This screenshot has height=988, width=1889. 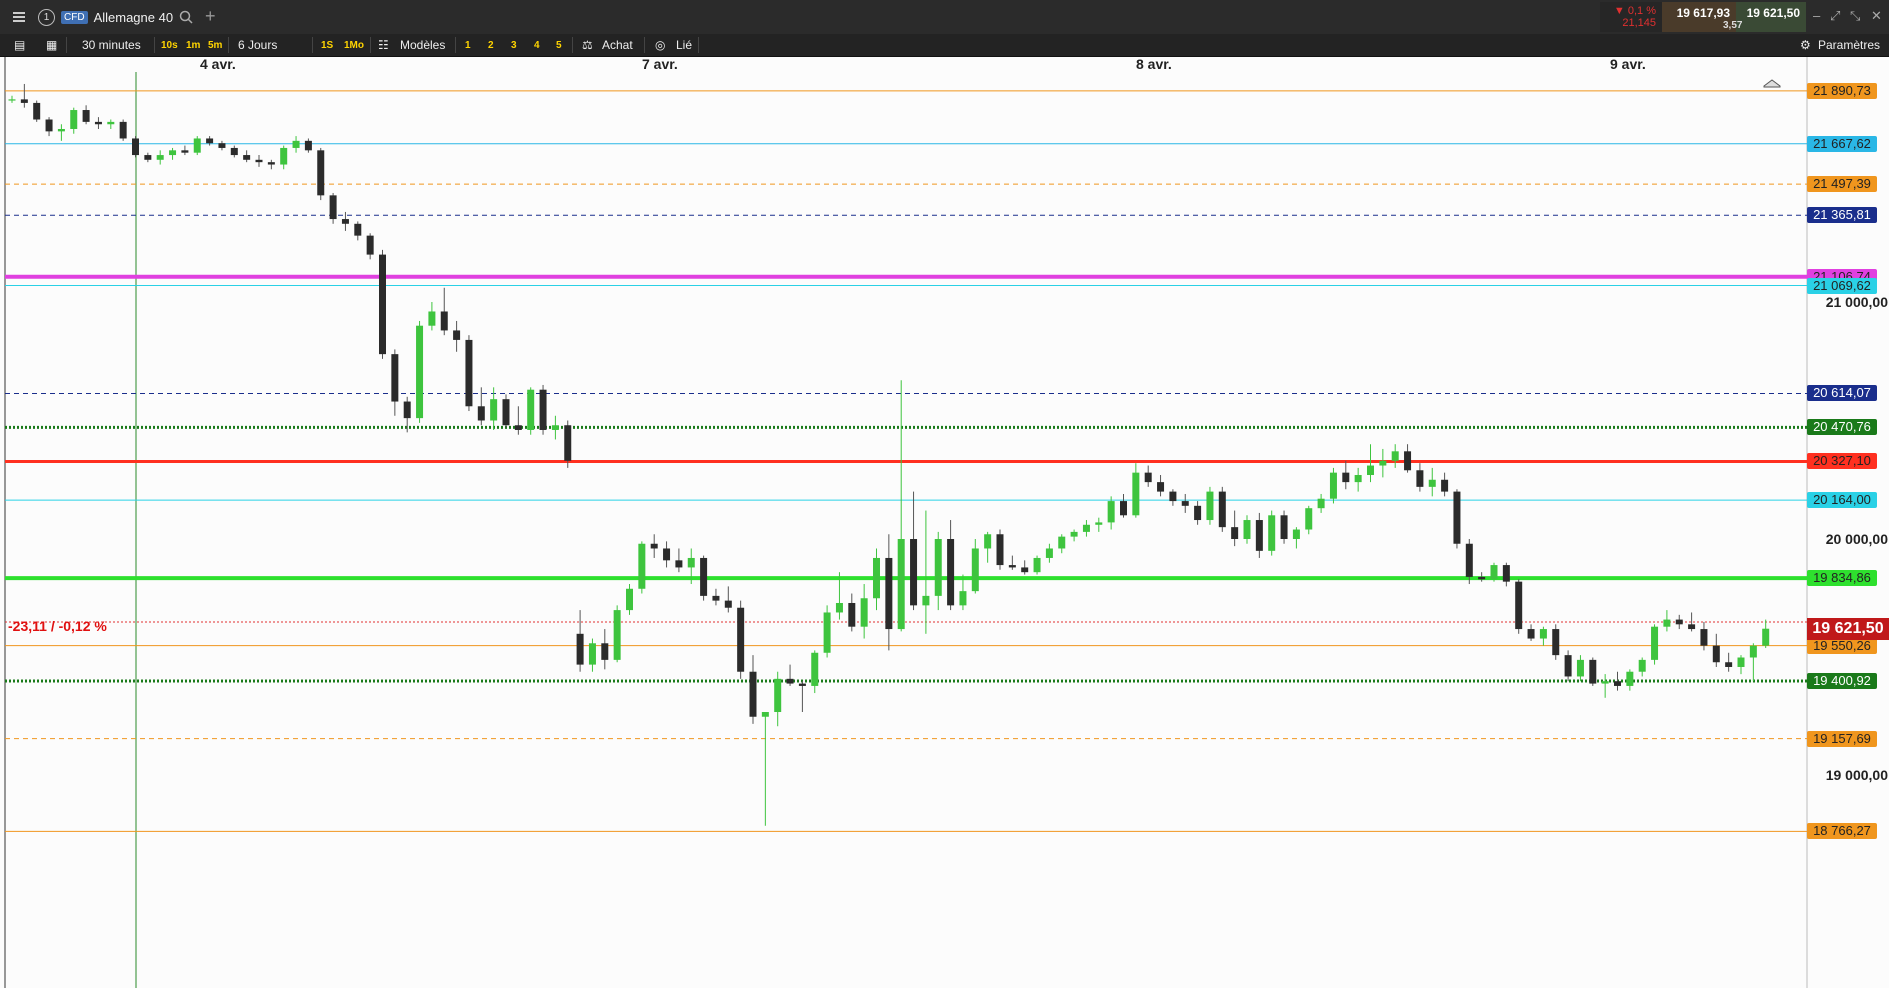 What do you see at coordinates (684, 45) in the screenshot?
I see `linked-button: Lié` at bounding box center [684, 45].